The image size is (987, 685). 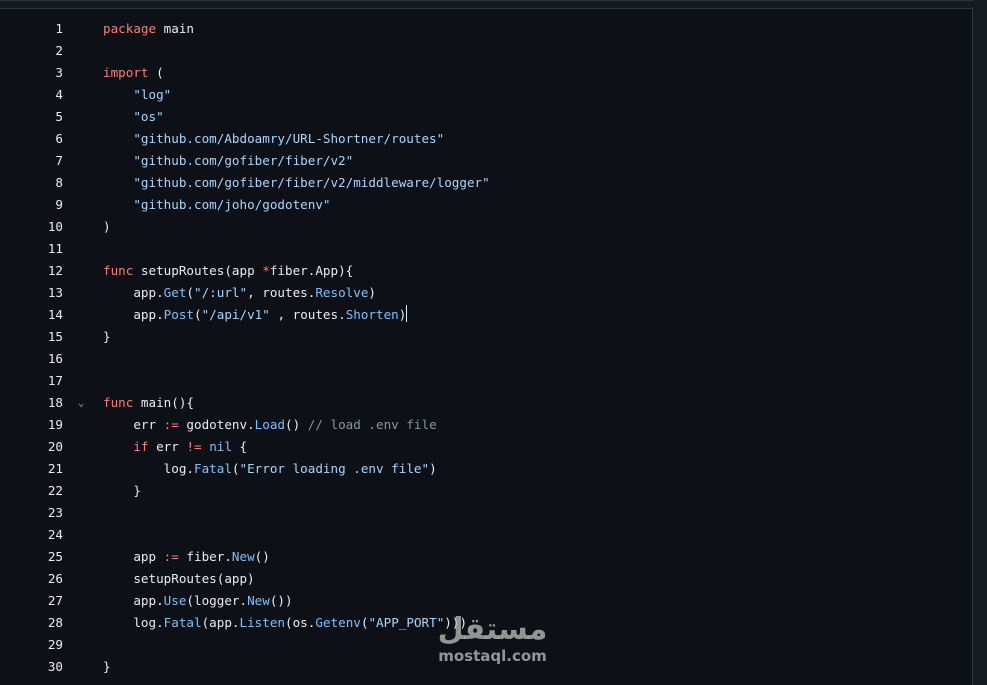 What do you see at coordinates (133, 600) in the screenshot?
I see `code-token: app.` at bounding box center [133, 600].